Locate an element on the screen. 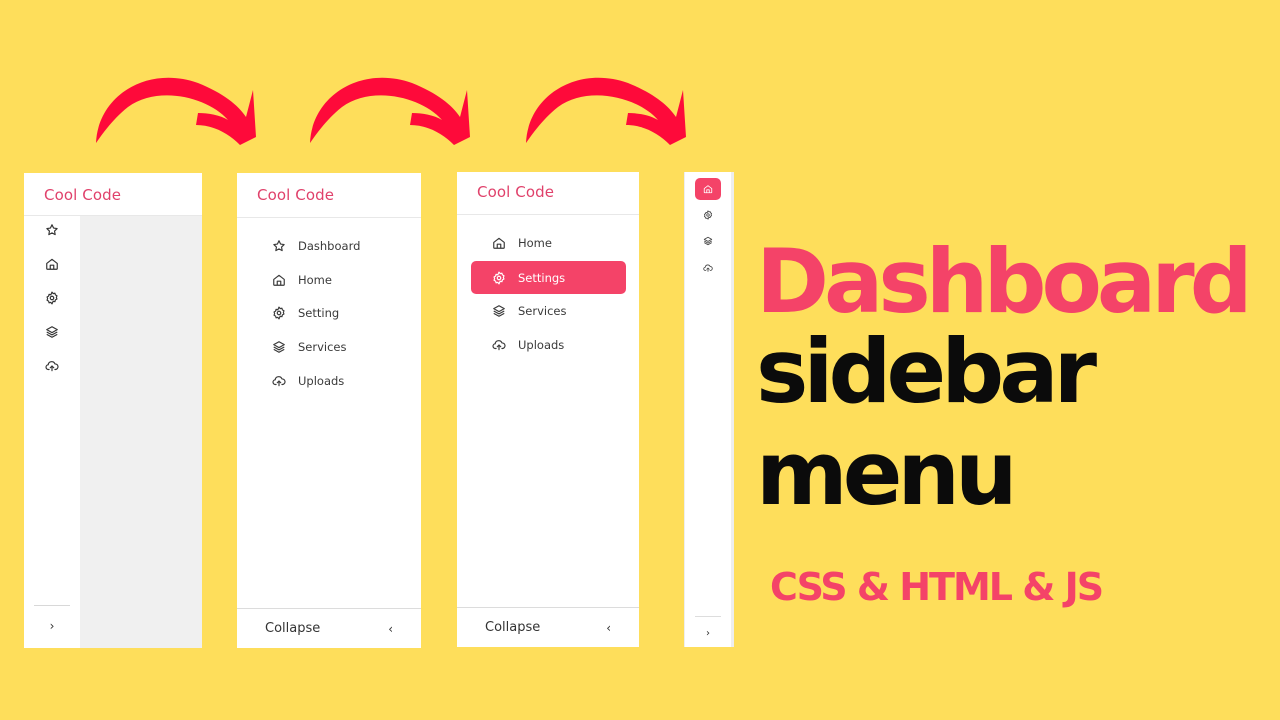  sidebar-item-home-active is located at coordinates (708, 189).